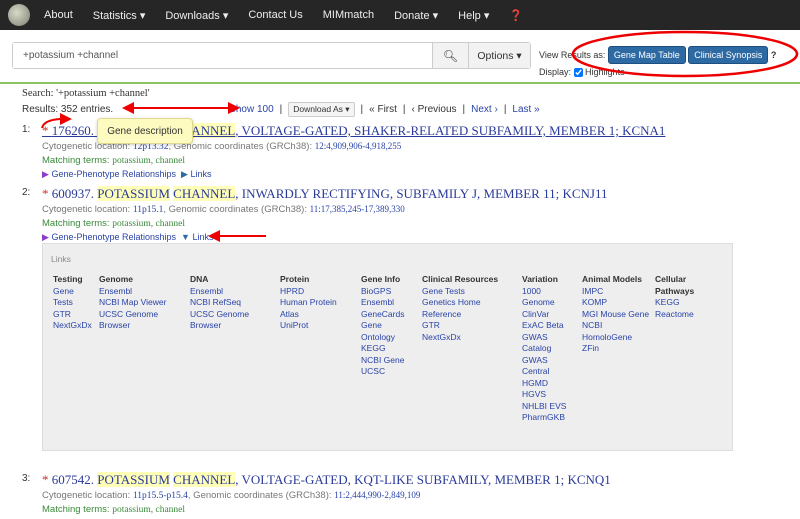  Describe the element at coordinates (382, 315) in the screenshot. I see `resource-link: GeneCards` at that location.